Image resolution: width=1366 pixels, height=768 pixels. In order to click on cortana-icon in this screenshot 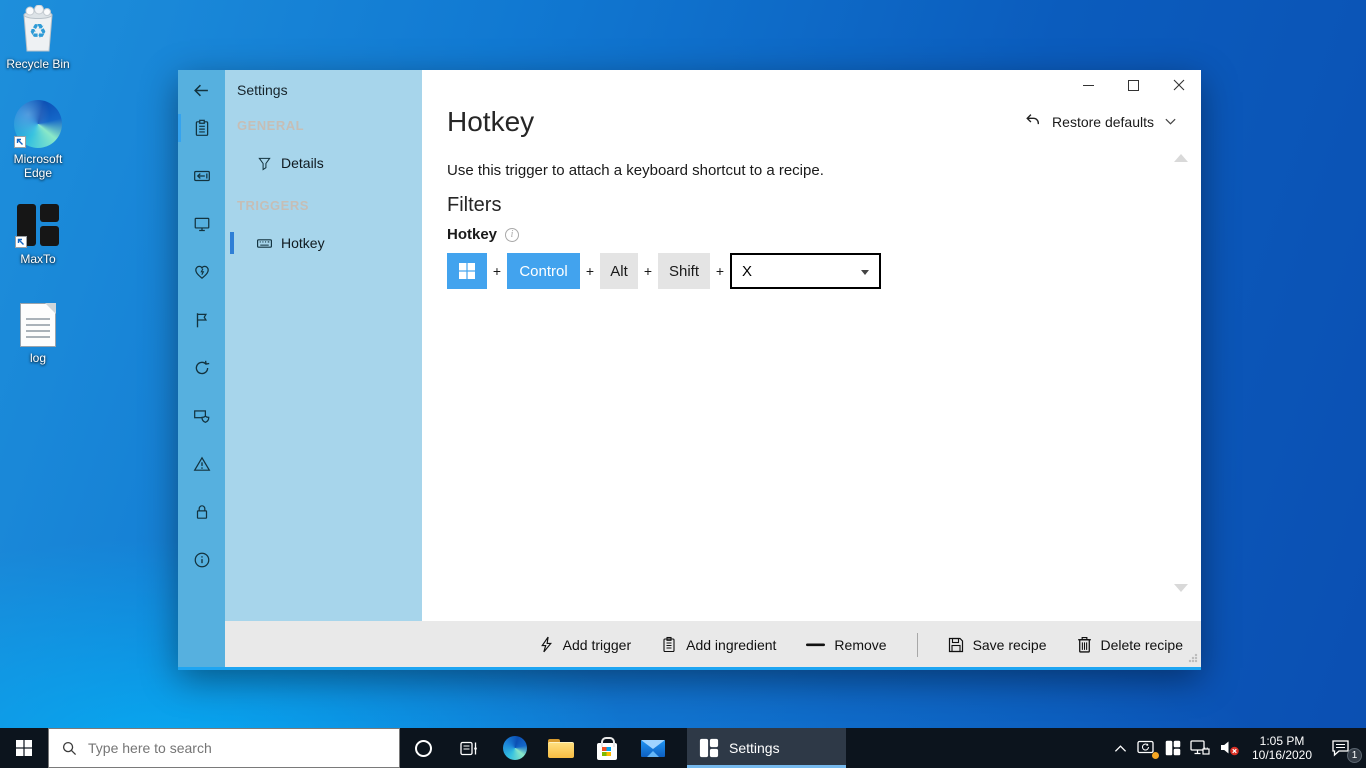, I will do `click(423, 748)`.